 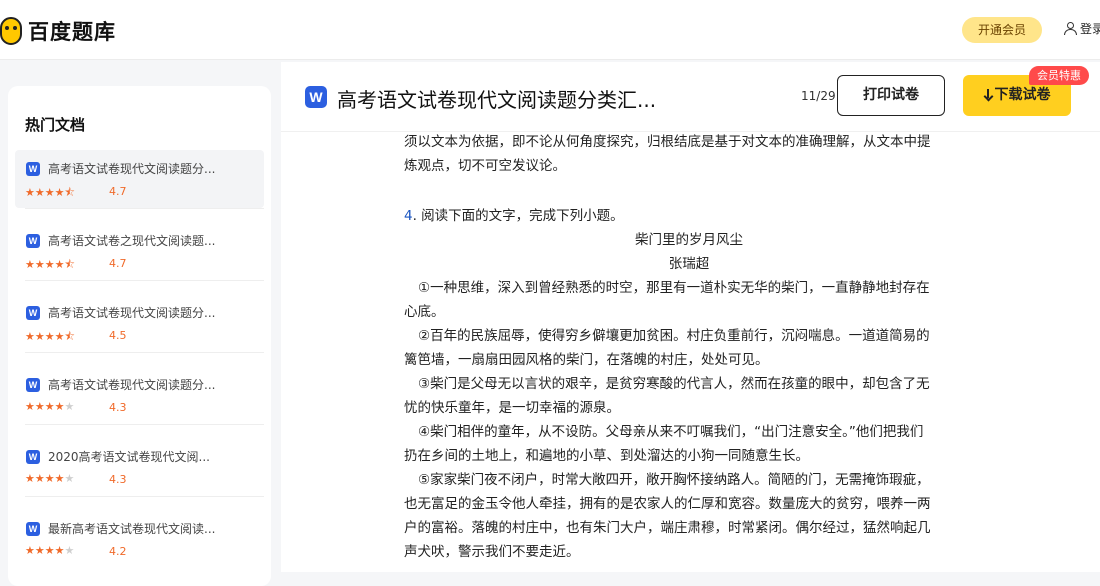 What do you see at coordinates (689, 216) in the screenshot?
I see `question-line: 4. 阅读下面的文字，完成下列小题。` at bounding box center [689, 216].